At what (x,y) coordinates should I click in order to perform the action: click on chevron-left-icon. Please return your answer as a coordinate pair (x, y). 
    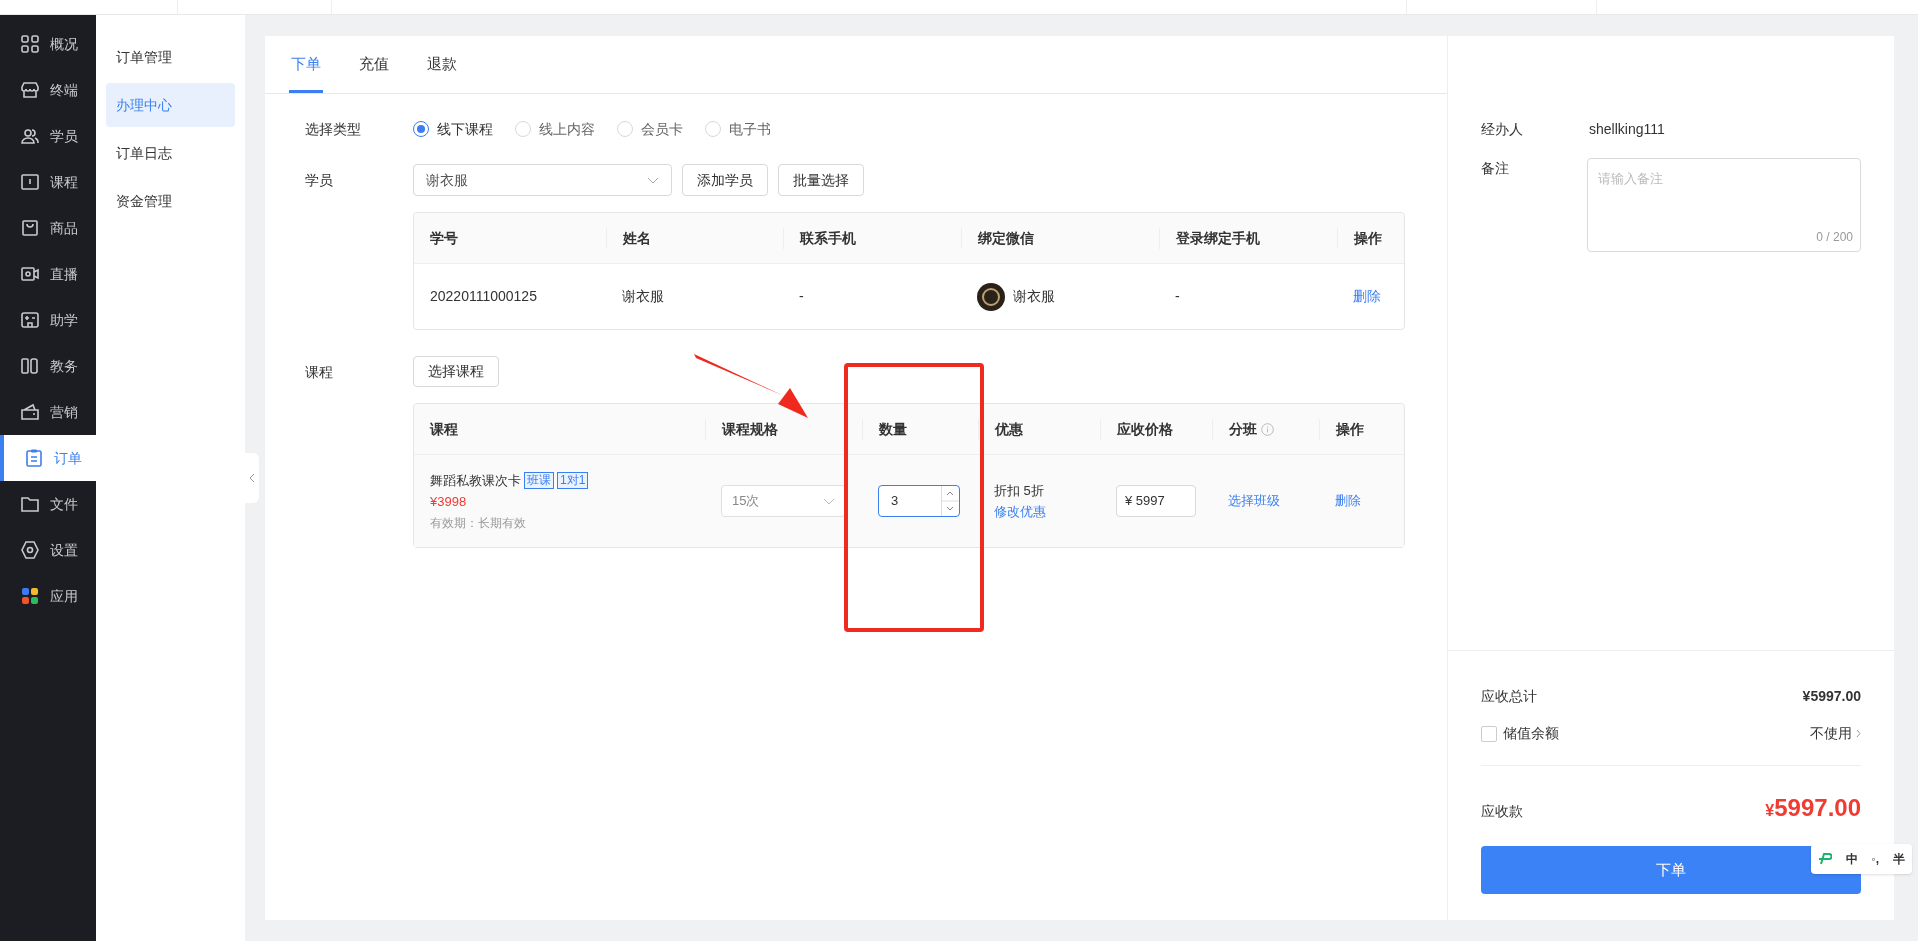
    Looking at the image, I should click on (252, 478).